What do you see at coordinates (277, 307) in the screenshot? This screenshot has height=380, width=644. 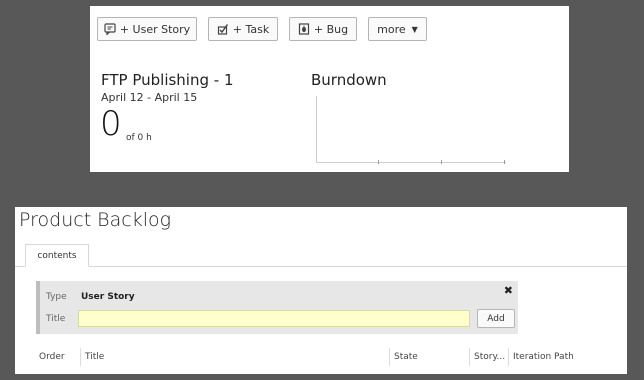 I see `quick-add-panel: Type User Story ✖ Title Add` at bounding box center [277, 307].